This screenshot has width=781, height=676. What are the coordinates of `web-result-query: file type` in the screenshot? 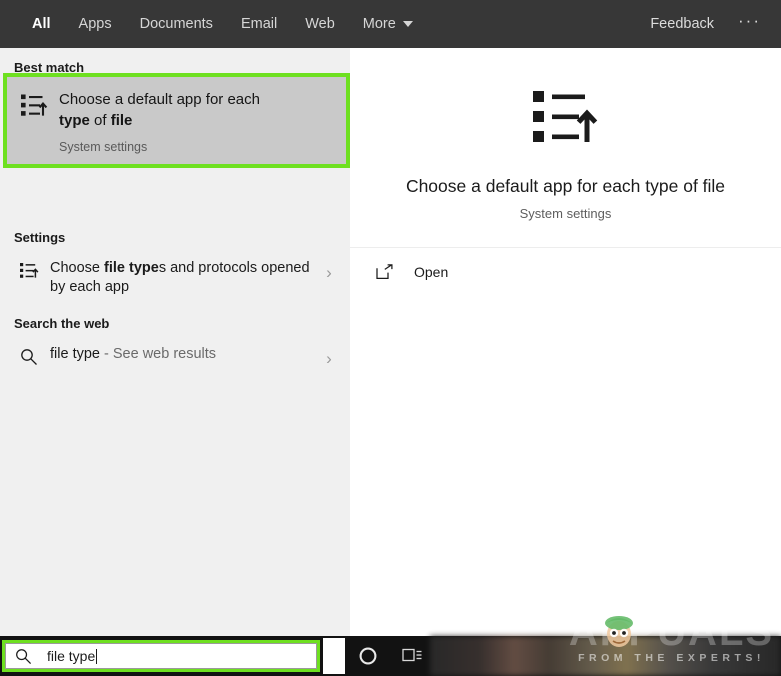 It's located at (75, 354).